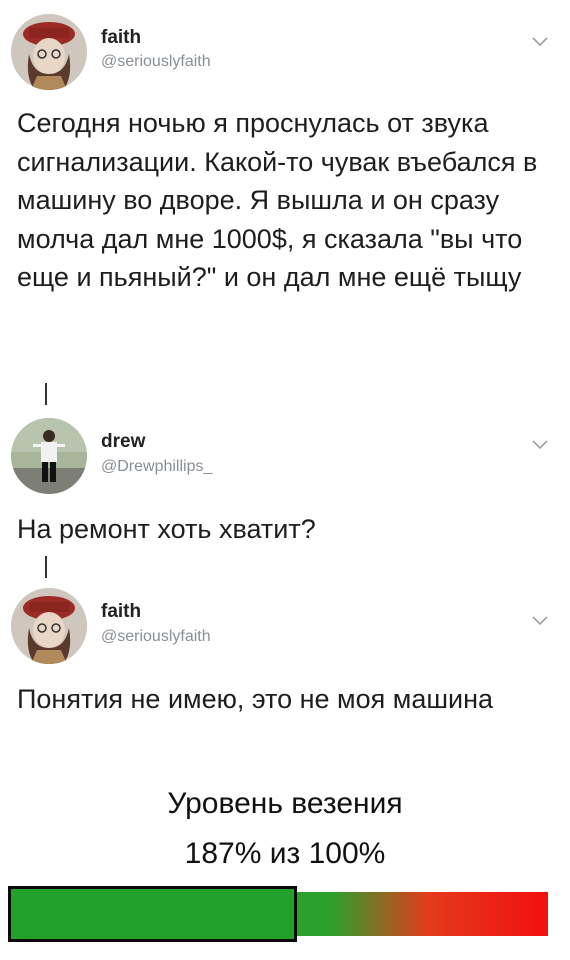  I want to click on tweet-text: Понятия не имею, это не моя машина, so click(255, 699).